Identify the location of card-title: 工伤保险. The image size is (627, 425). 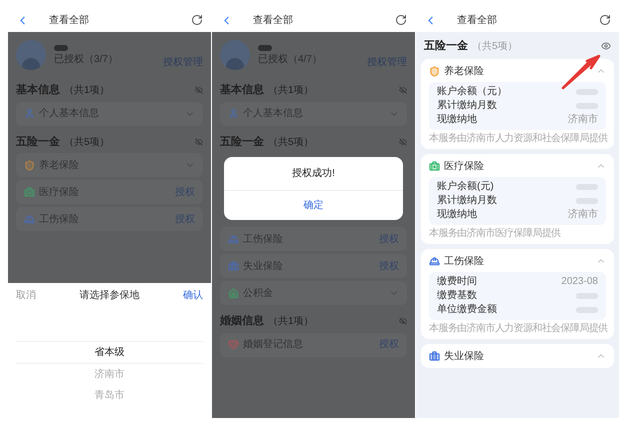
(464, 261).